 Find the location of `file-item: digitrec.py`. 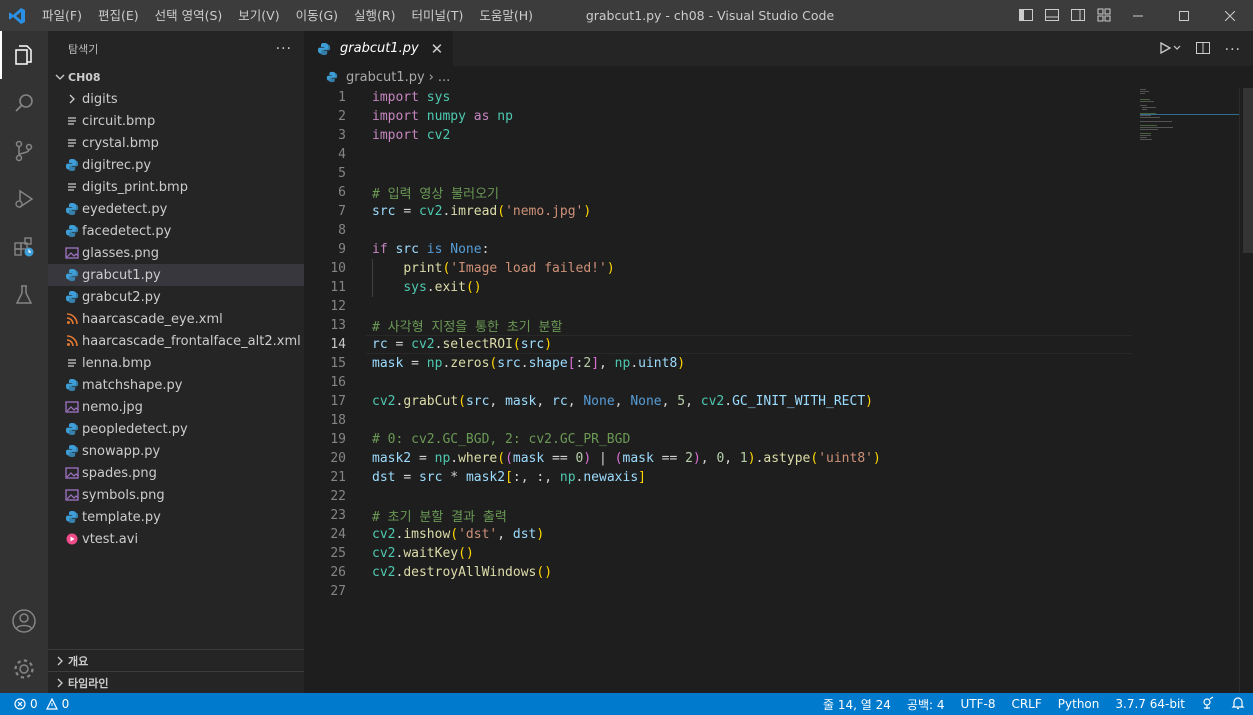

file-item: digitrec.py is located at coordinates (176, 165).